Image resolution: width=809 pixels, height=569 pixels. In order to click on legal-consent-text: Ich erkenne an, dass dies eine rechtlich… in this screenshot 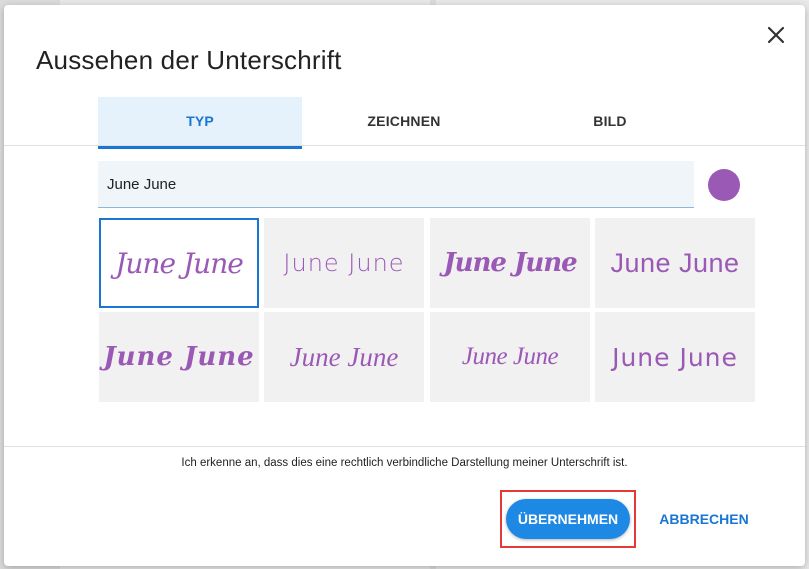, I will do `click(404, 463)`.